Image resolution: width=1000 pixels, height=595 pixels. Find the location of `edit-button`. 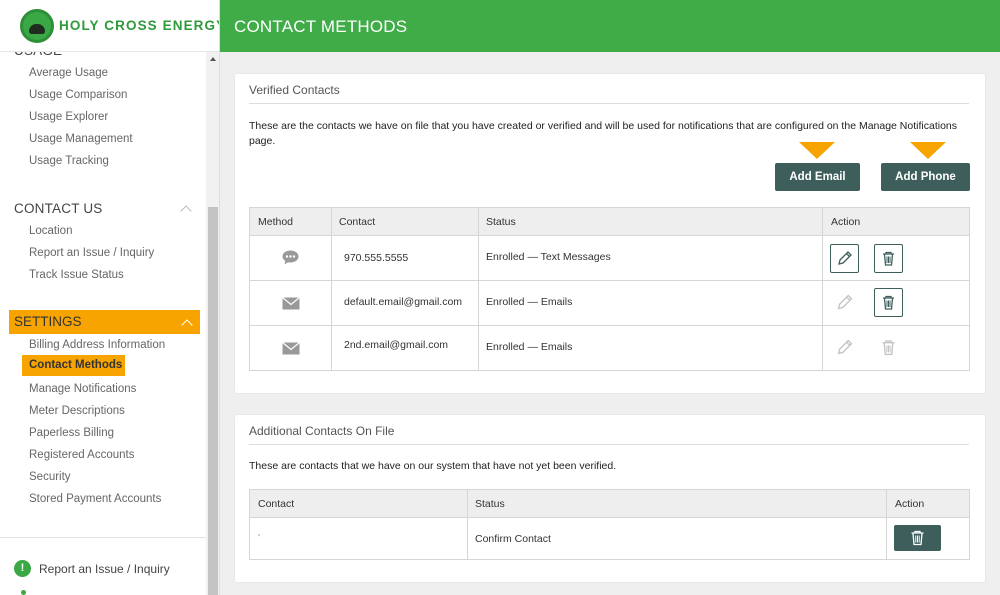

edit-button is located at coordinates (844, 258).